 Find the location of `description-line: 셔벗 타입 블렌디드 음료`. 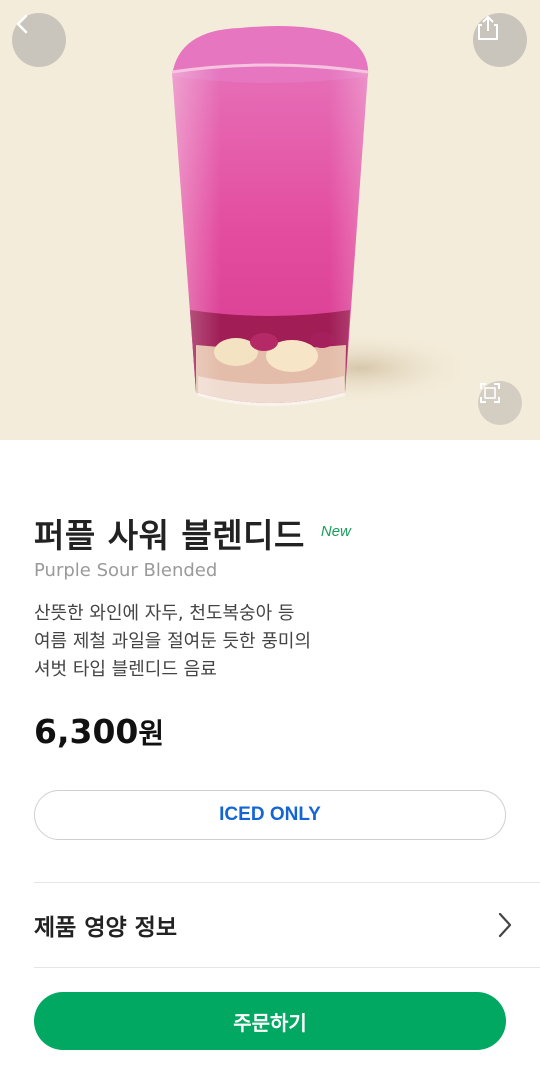

description-line: 셔벗 타입 블렌디드 음료 is located at coordinates (125, 669).